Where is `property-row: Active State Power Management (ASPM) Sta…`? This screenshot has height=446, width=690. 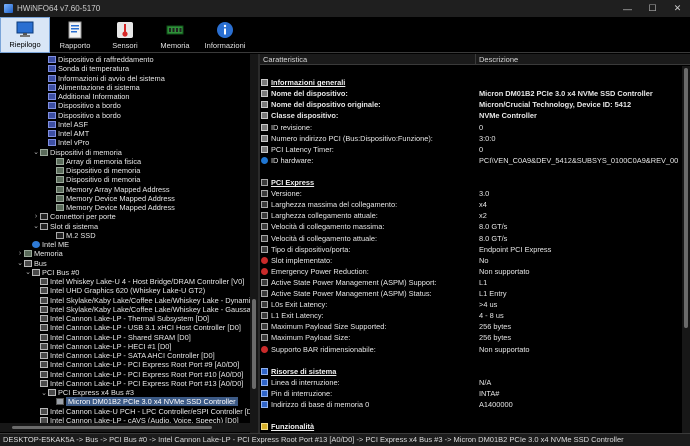 property-row: Active State Power Management (ASPM) Sta… is located at coordinates (471, 293).